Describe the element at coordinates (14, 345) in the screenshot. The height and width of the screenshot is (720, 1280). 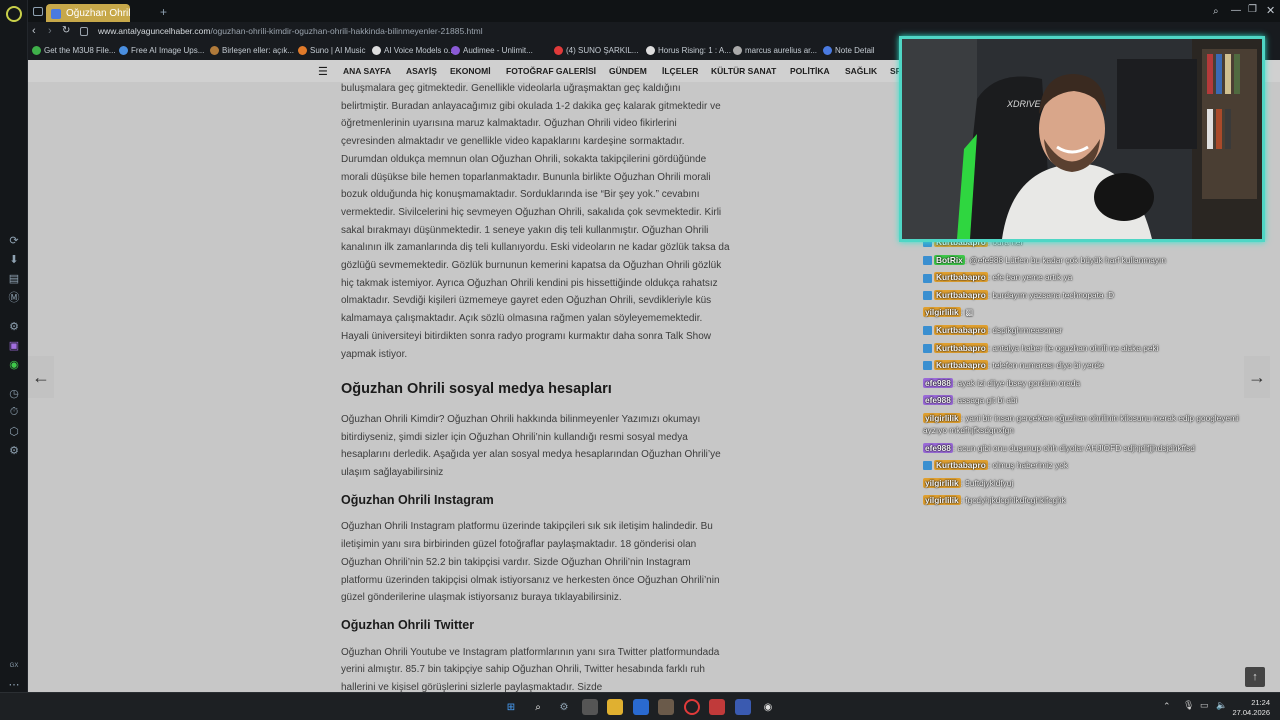
I see `twitch-icon: ▣` at that location.